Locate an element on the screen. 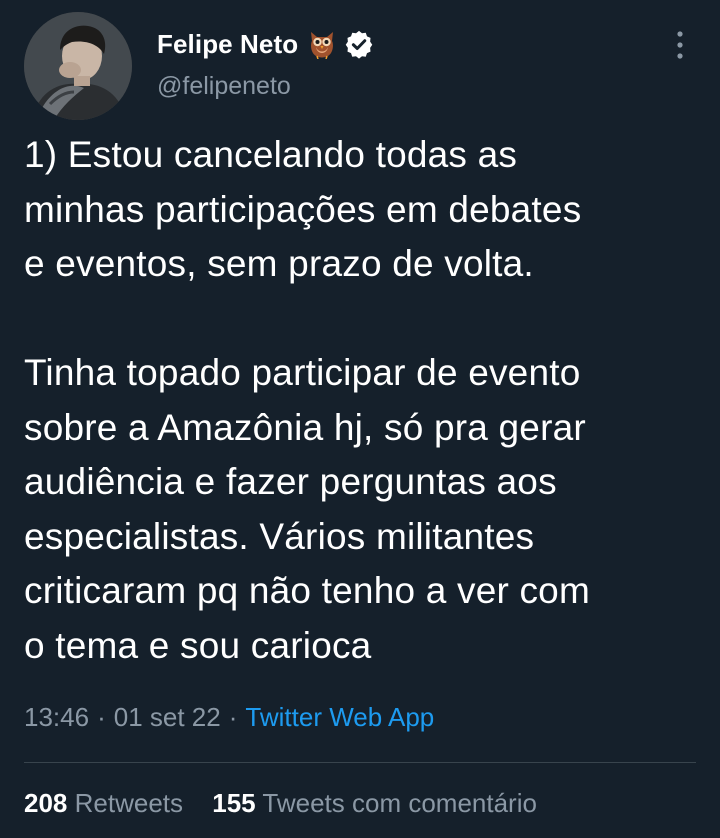 The height and width of the screenshot is (838, 720). retweets-stat: 208 Retweets is located at coordinates (103, 803).